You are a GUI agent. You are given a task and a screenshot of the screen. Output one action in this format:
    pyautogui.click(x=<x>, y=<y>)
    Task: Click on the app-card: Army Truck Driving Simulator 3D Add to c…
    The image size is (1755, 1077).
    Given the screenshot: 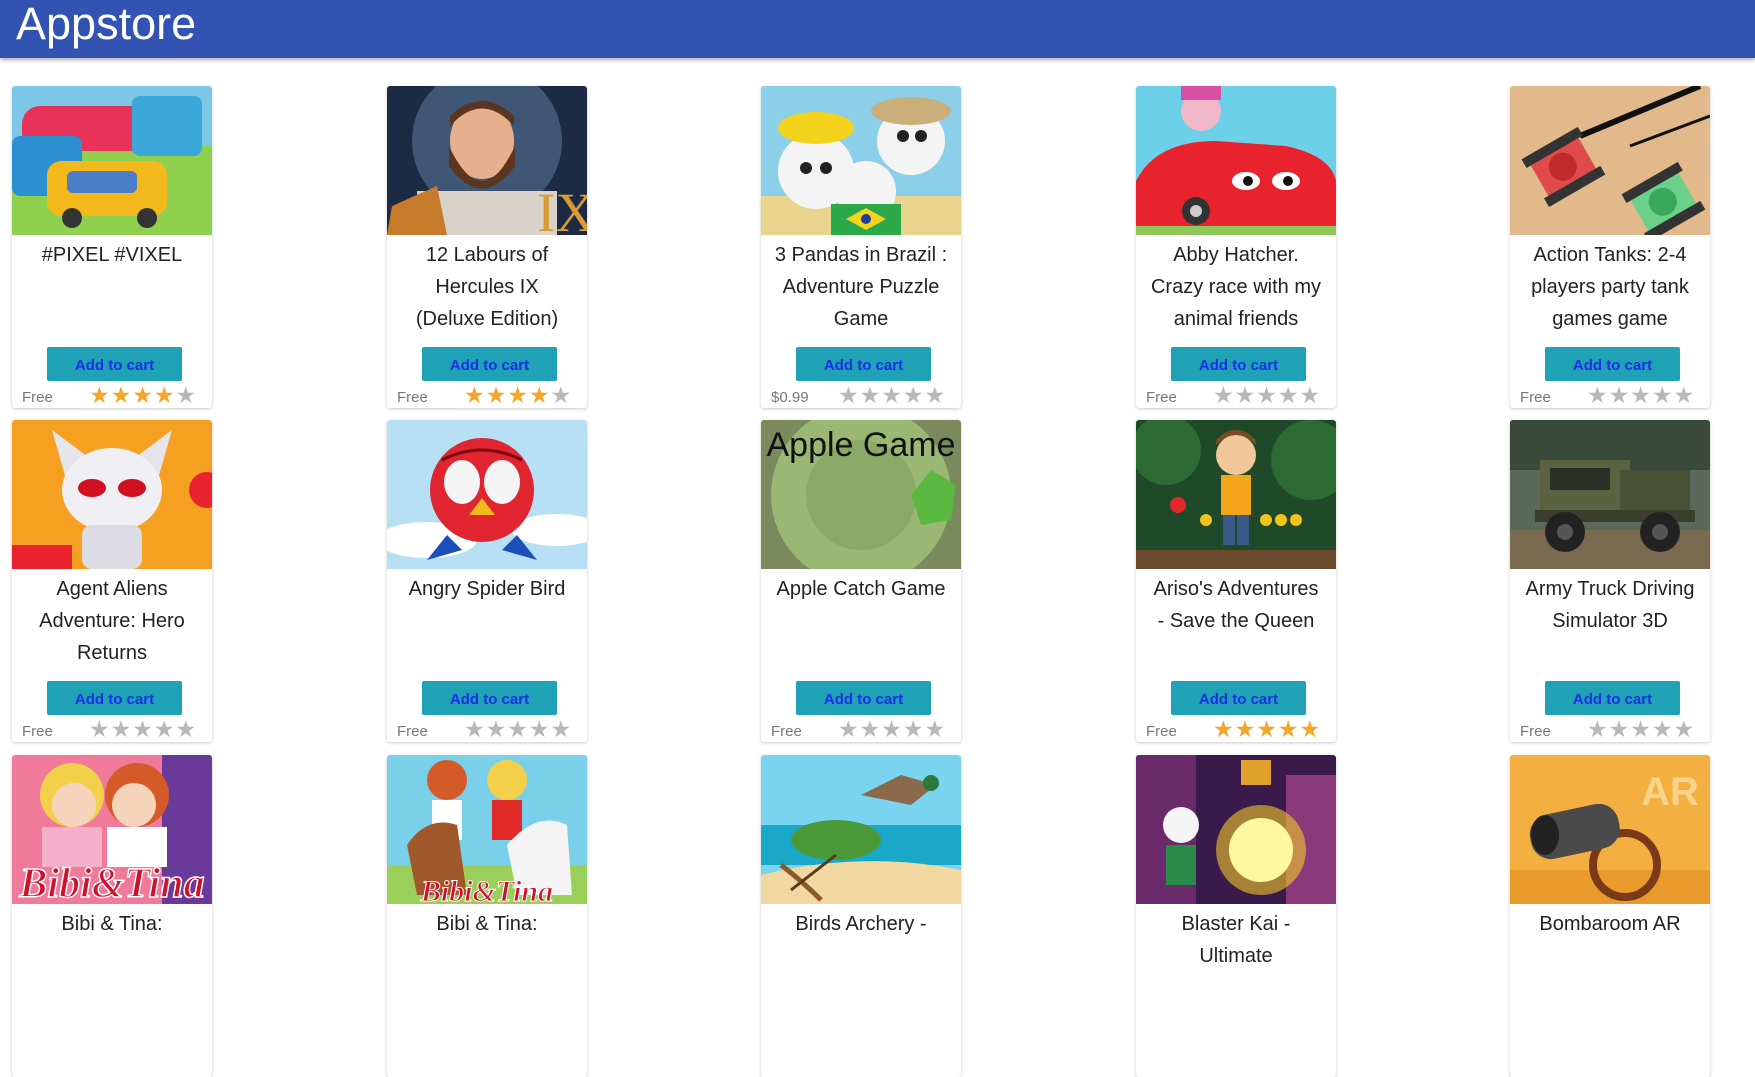 What is the action you would take?
    pyautogui.click(x=1610, y=581)
    